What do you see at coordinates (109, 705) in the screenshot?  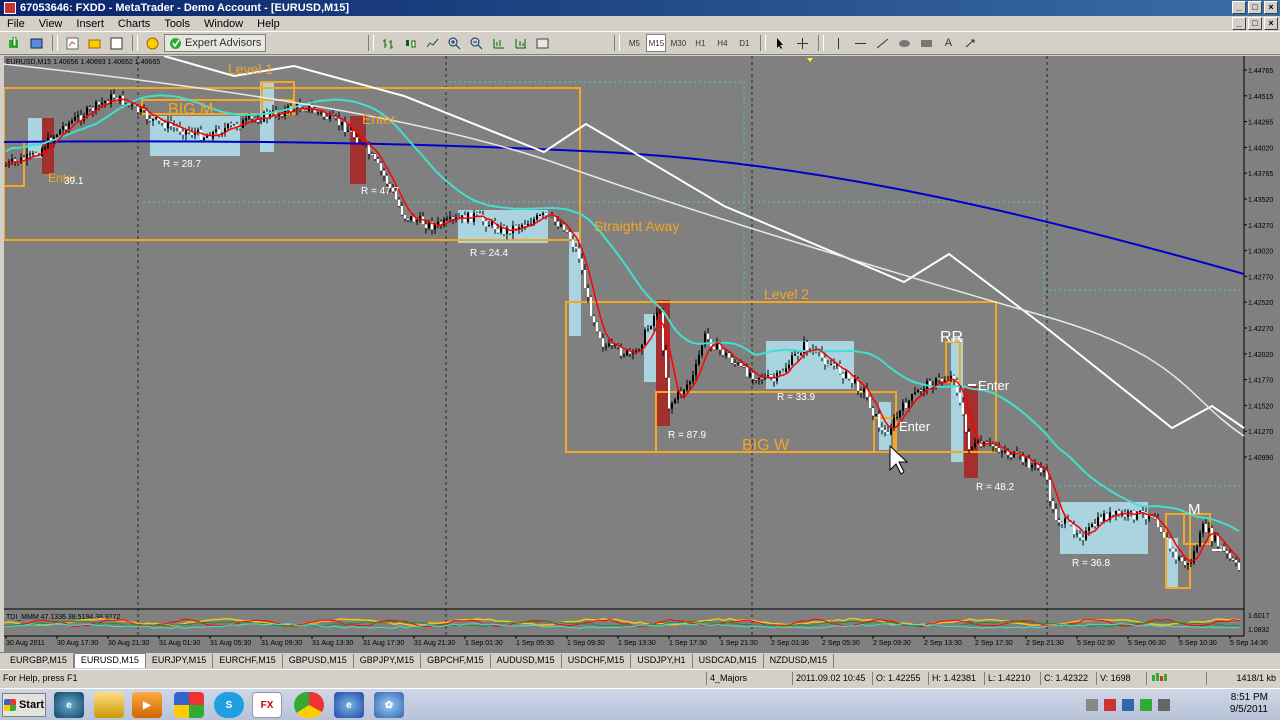 I see `folder-icon` at bounding box center [109, 705].